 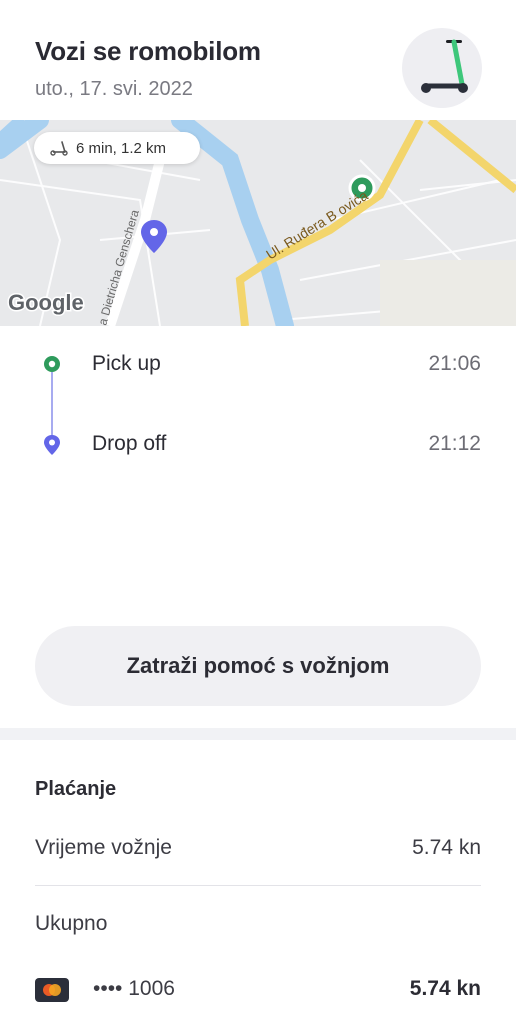 What do you see at coordinates (114, 89) in the screenshot?
I see `ride-date: uto., 17. svi. 2022` at bounding box center [114, 89].